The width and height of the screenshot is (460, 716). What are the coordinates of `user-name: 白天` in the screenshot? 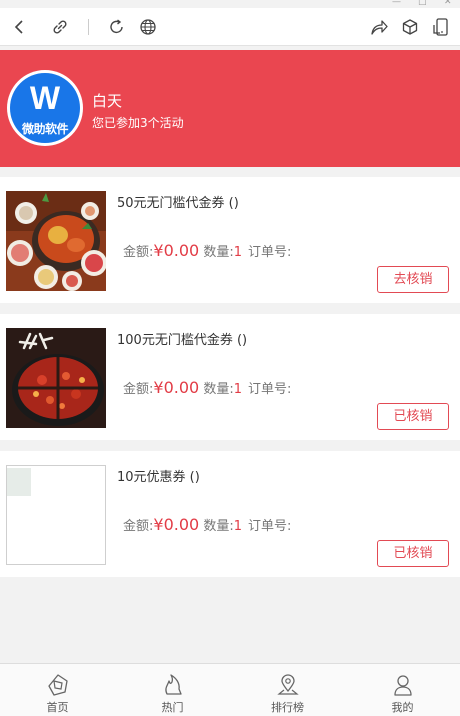 It's located at (107, 101).